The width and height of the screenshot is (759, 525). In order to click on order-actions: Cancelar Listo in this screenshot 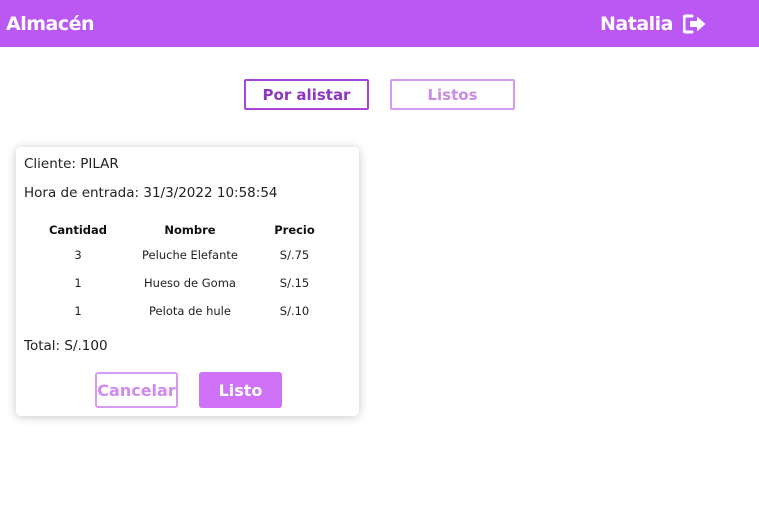, I will do `click(188, 390)`.